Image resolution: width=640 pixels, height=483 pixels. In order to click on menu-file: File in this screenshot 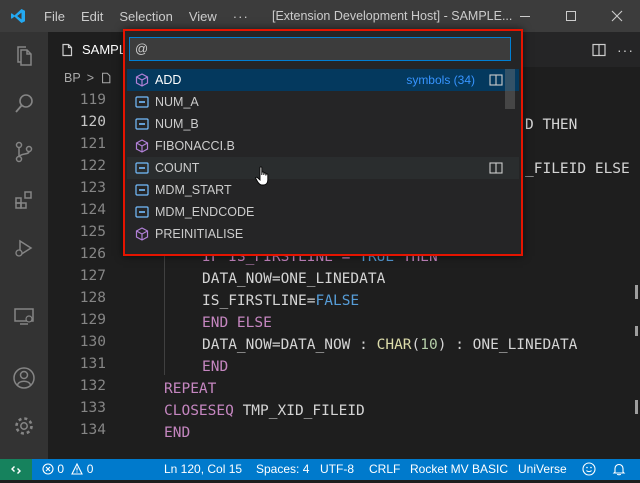, I will do `click(54, 16)`.